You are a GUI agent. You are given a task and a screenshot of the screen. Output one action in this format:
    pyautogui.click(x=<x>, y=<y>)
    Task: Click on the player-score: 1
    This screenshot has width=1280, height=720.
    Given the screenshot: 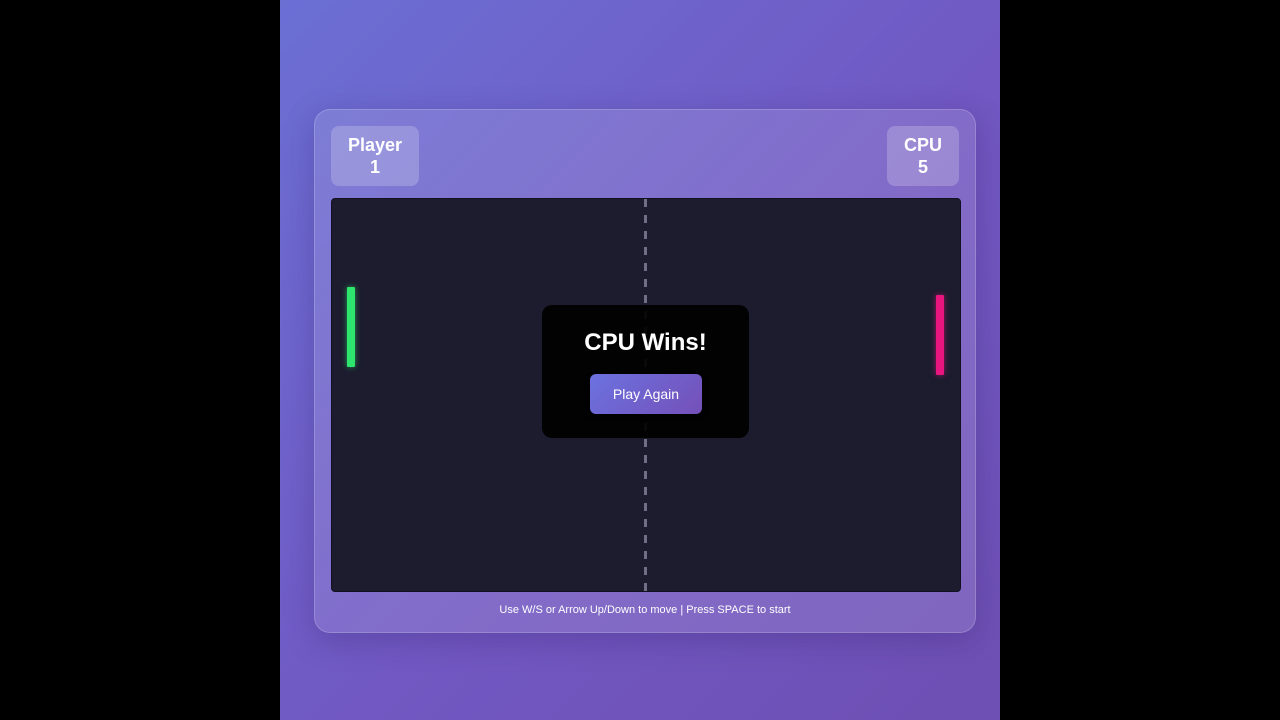 What is the action you would take?
    pyautogui.click(x=374, y=167)
    